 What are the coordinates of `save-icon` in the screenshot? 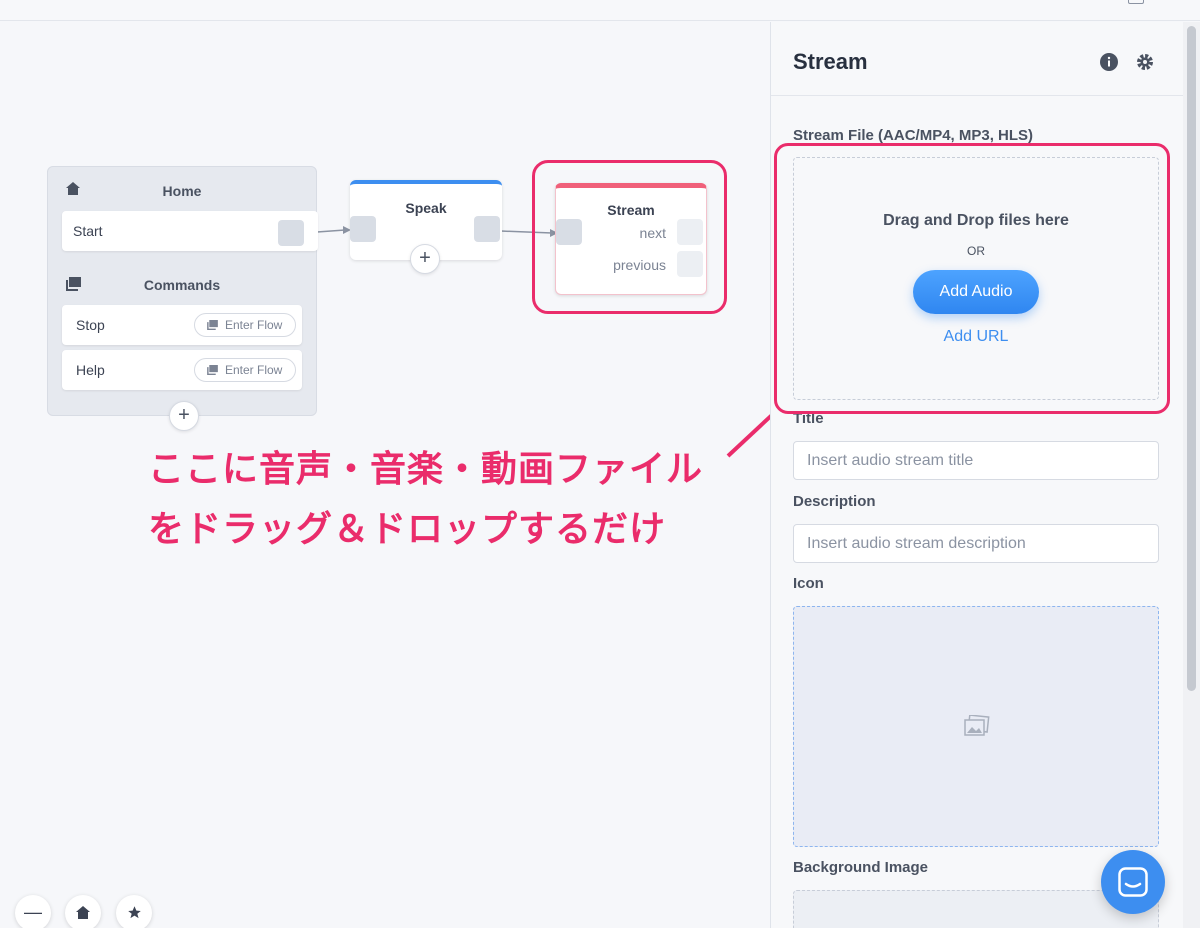 It's located at (1136, 2).